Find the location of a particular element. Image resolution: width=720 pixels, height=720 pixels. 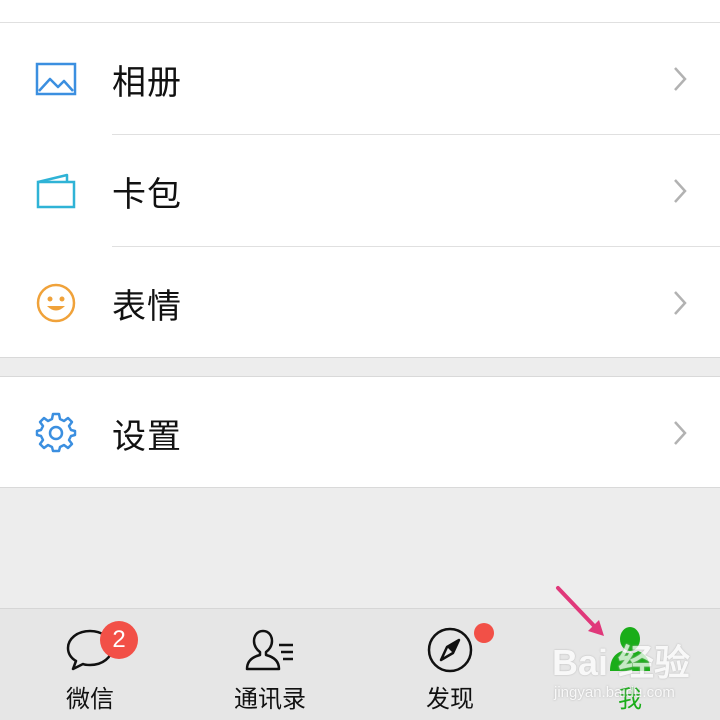

photo-album-icon is located at coordinates (56, 79).